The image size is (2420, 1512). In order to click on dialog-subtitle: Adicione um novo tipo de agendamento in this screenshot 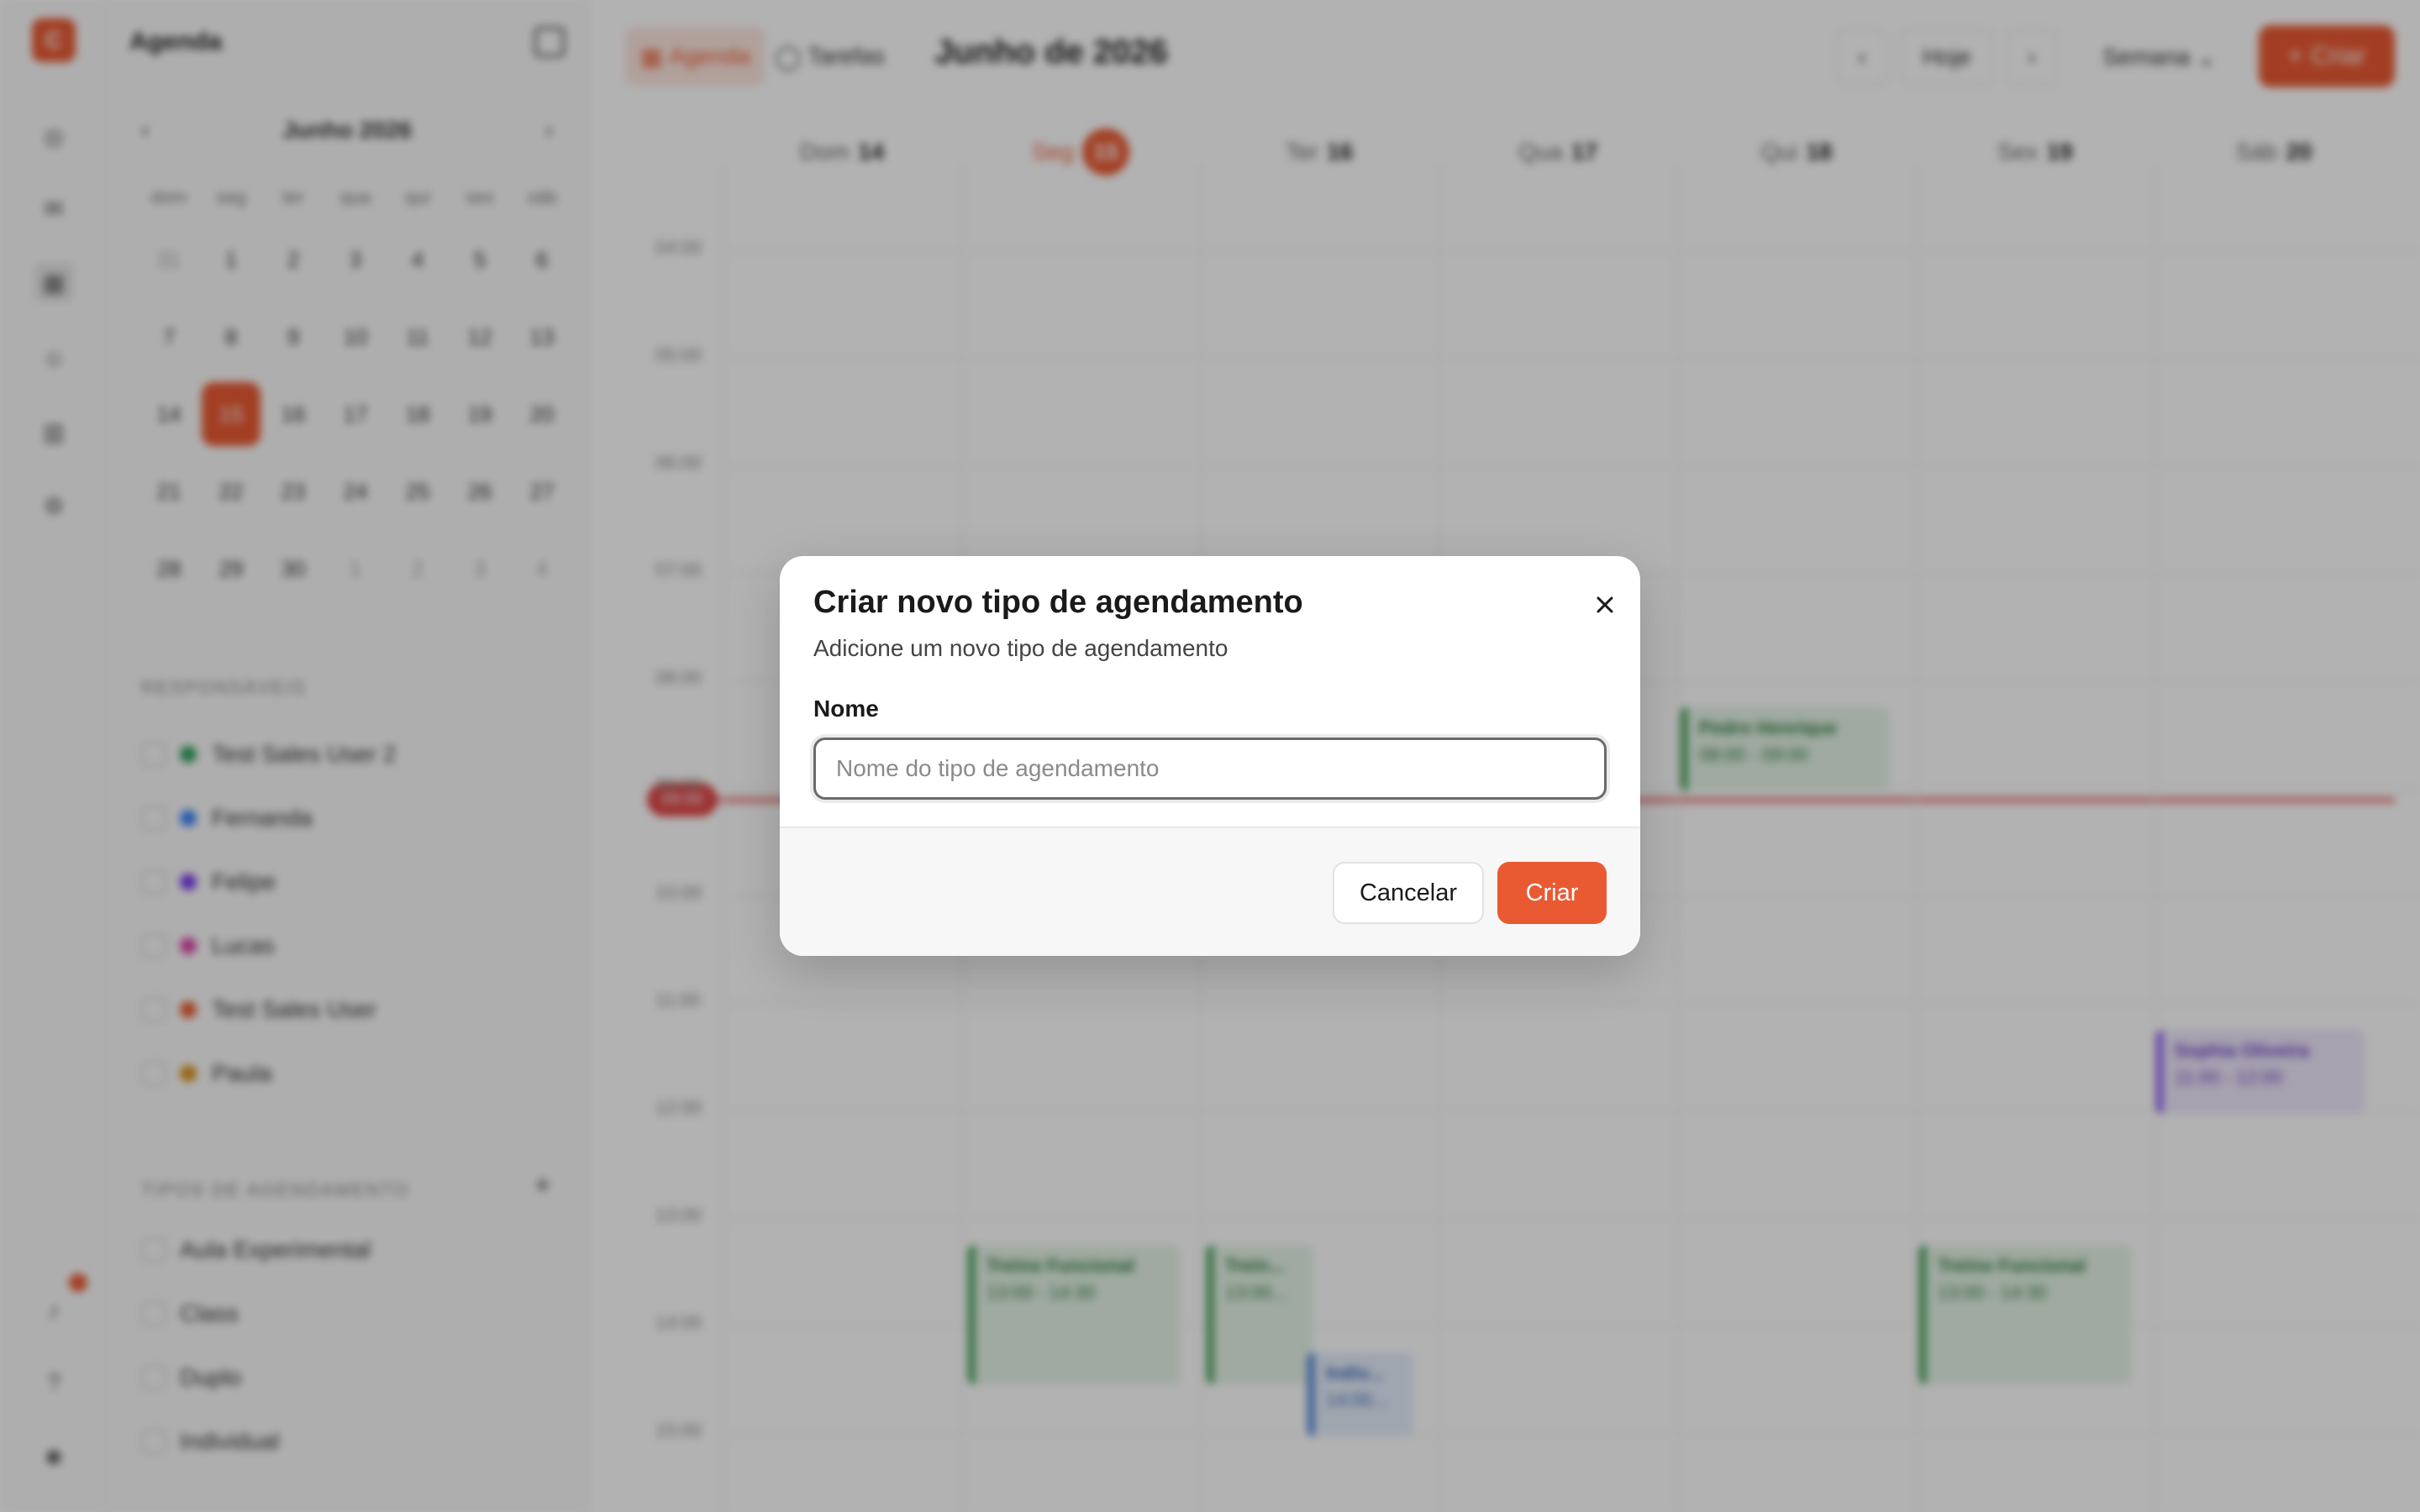, I will do `click(1021, 648)`.